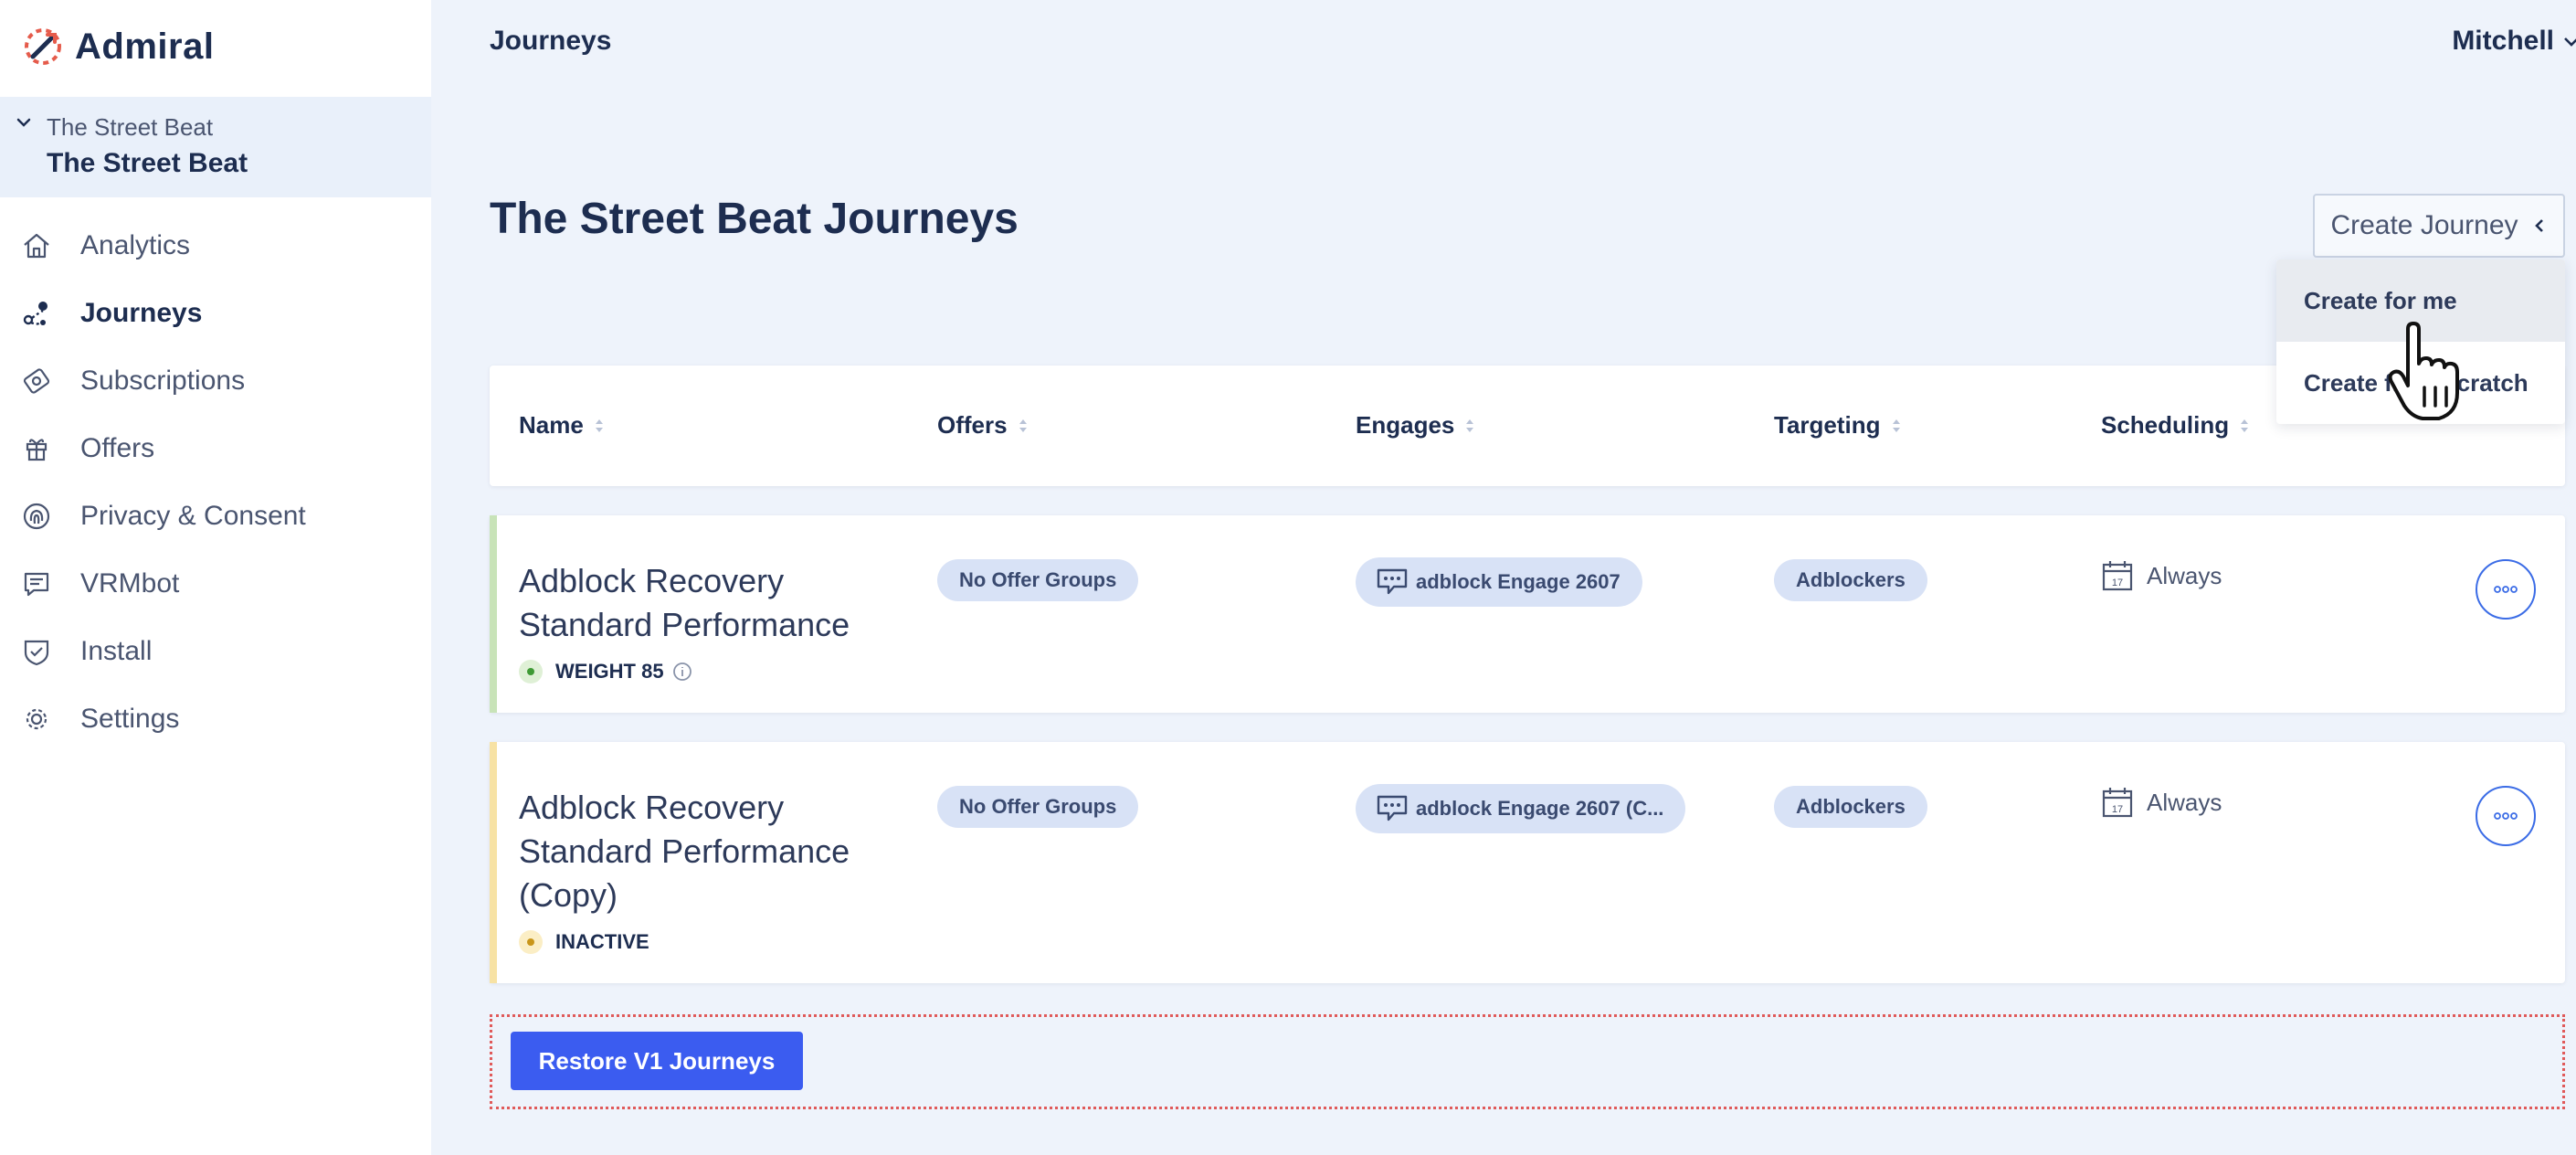 This screenshot has height=1155, width=2576. What do you see at coordinates (117, 448) in the screenshot?
I see `sidebar-item-label: Offers` at bounding box center [117, 448].